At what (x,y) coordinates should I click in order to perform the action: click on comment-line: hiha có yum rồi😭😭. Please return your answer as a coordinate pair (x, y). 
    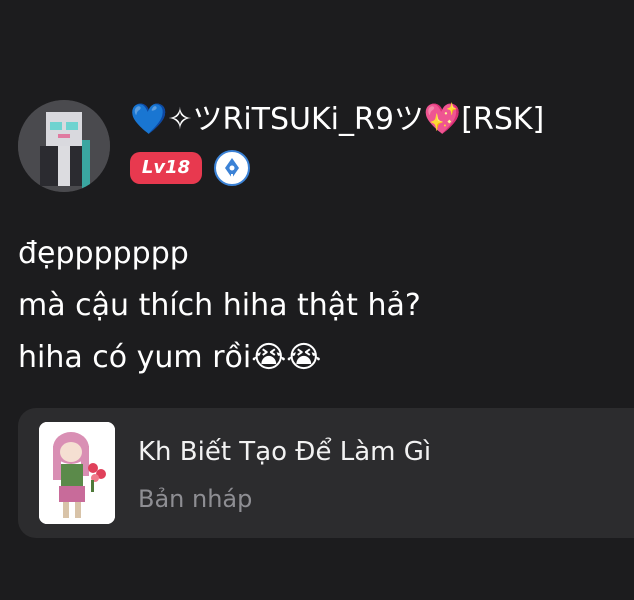
    Looking at the image, I should click on (170, 357).